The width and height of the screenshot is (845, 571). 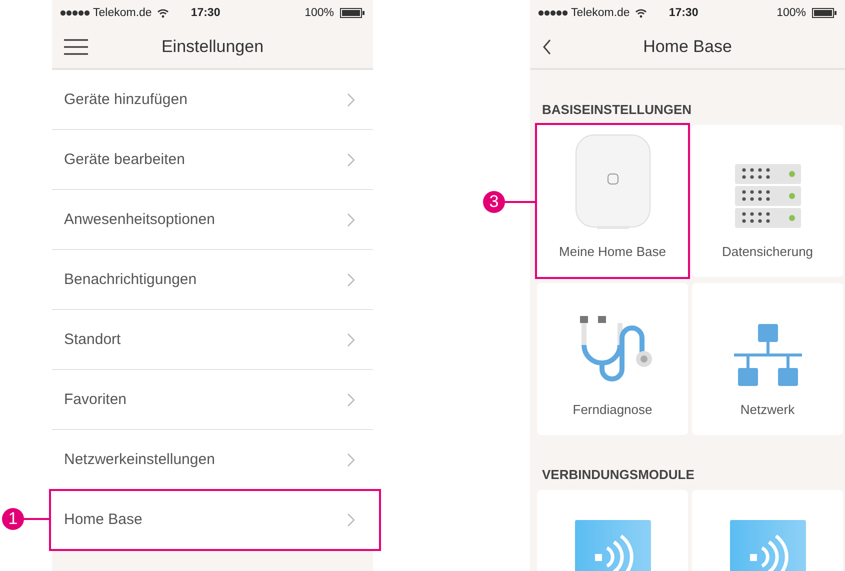 What do you see at coordinates (612, 359) in the screenshot?
I see `settings-tile: Ferndiagnose` at bounding box center [612, 359].